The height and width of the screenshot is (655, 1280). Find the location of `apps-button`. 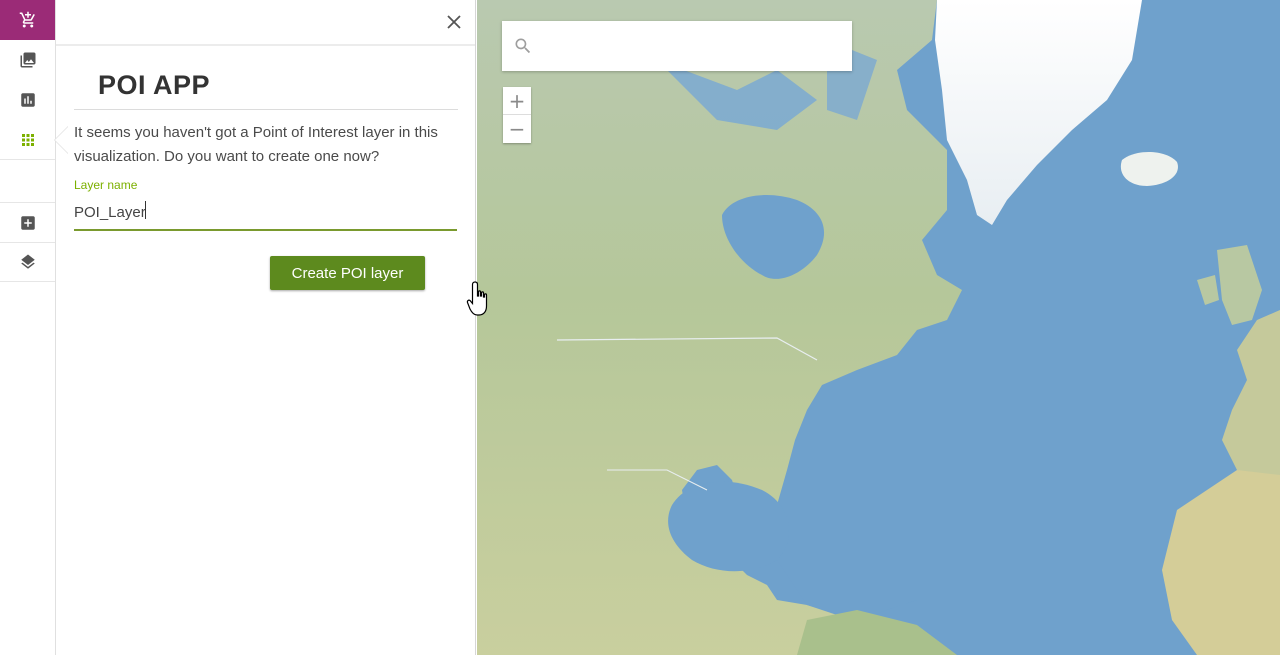

apps-button is located at coordinates (27, 140).